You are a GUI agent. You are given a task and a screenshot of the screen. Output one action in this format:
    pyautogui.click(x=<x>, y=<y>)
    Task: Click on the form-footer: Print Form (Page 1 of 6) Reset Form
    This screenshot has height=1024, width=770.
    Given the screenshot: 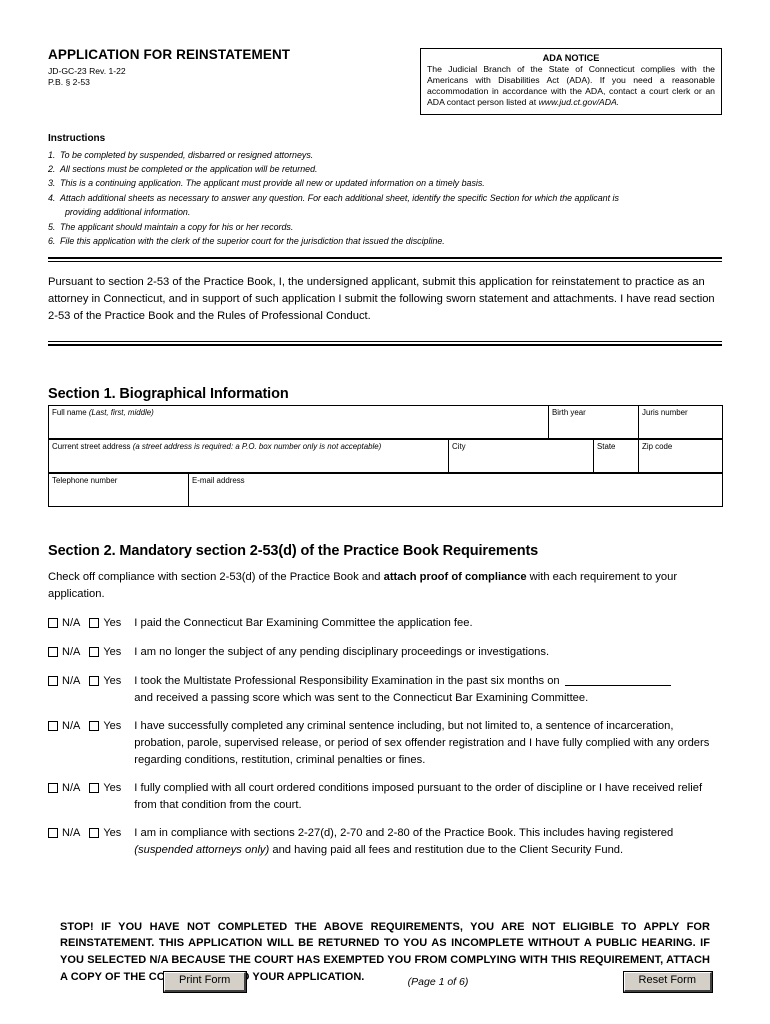 What is the action you would take?
    pyautogui.click(x=385, y=982)
    